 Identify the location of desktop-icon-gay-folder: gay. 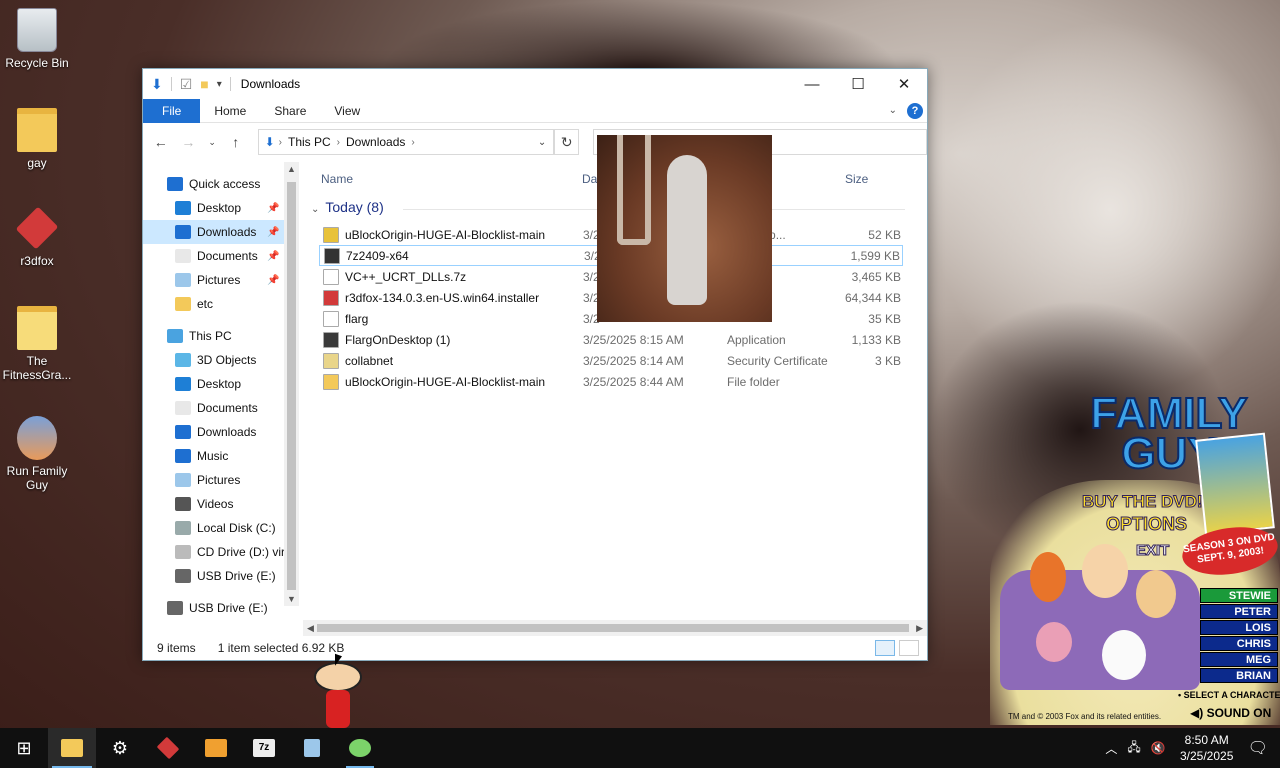
(37, 139).